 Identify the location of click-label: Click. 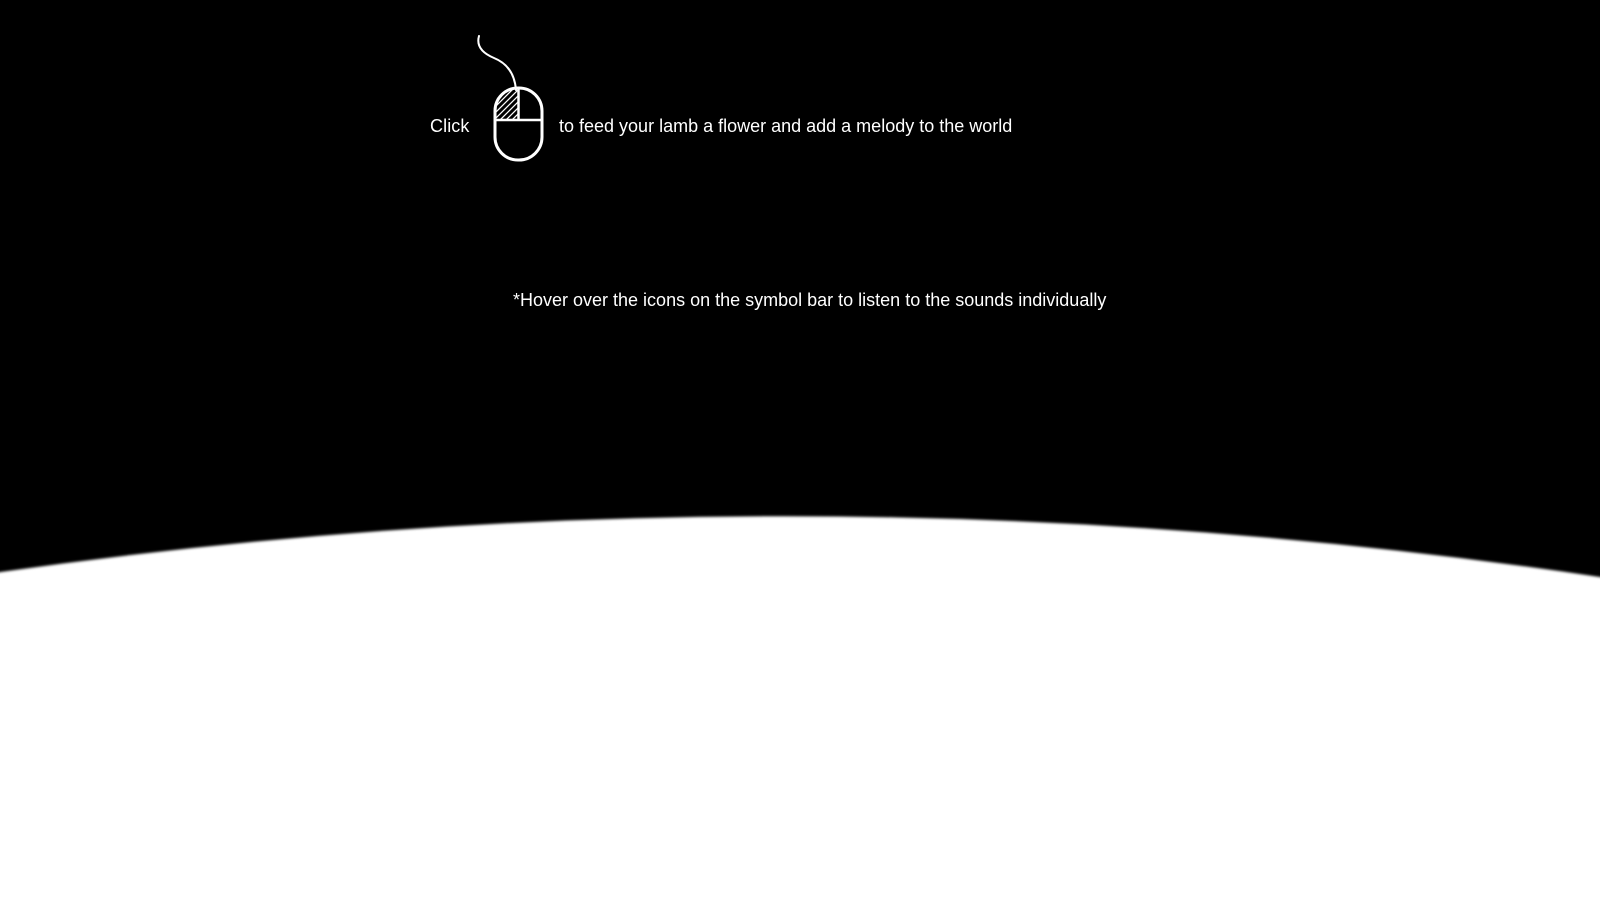
(450, 126).